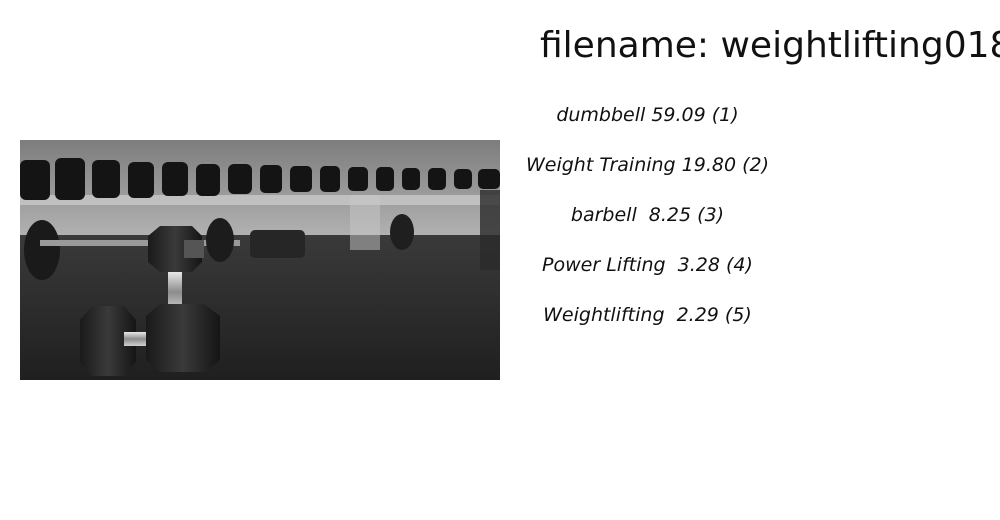 The width and height of the screenshot is (1000, 520). I want to click on prediction-item: barbell 8.25 (3), so click(647, 215).